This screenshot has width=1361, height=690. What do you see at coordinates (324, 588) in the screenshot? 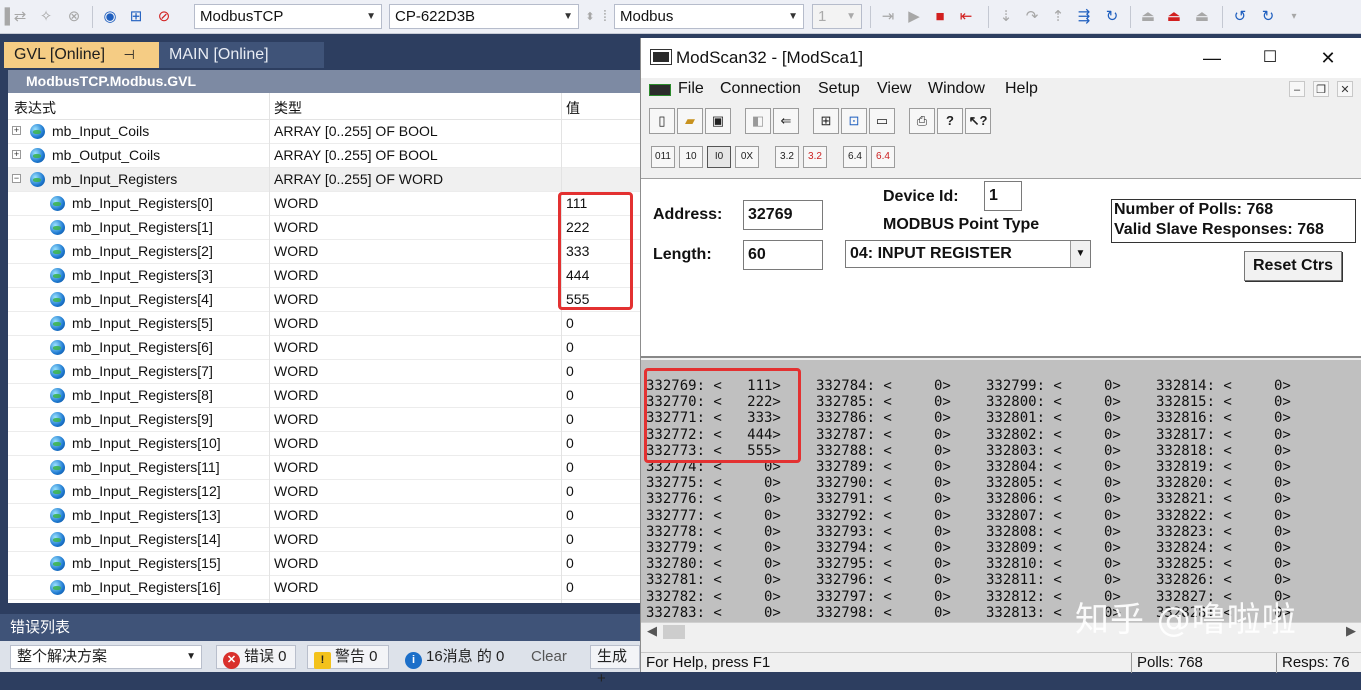
I see `table-row: mb_Input_Registers[16] WORD 0` at bounding box center [324, 588].